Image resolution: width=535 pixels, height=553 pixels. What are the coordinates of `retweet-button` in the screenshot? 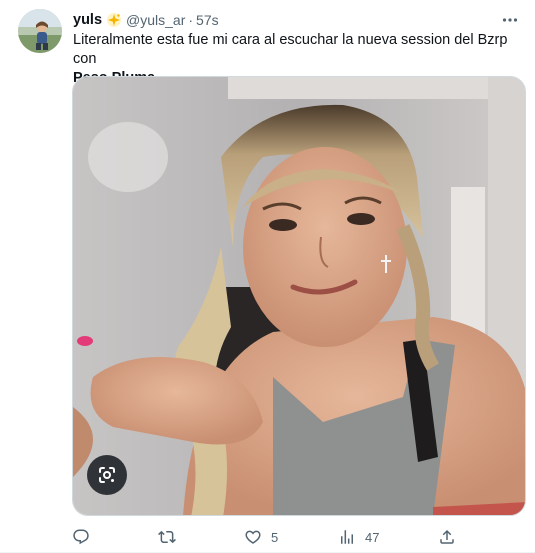 It's located at (171, 537).